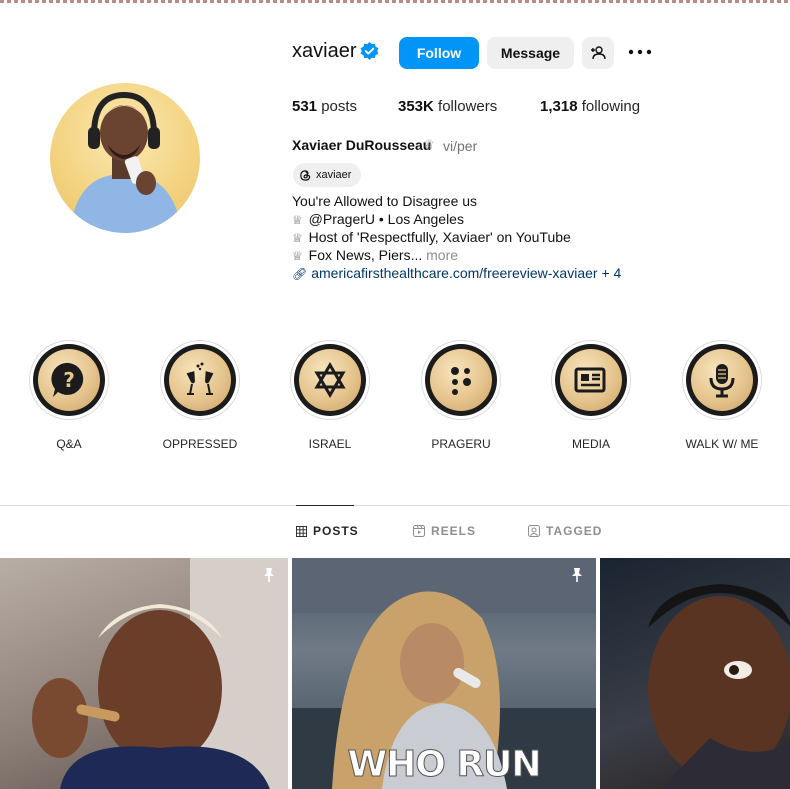 This screenshot has height=789, width=790. What do you see at coordinates (200, 395) in the screenshot?
I see `highlight-oppressed: OPPRESSED` at bounding box center [200, 395].